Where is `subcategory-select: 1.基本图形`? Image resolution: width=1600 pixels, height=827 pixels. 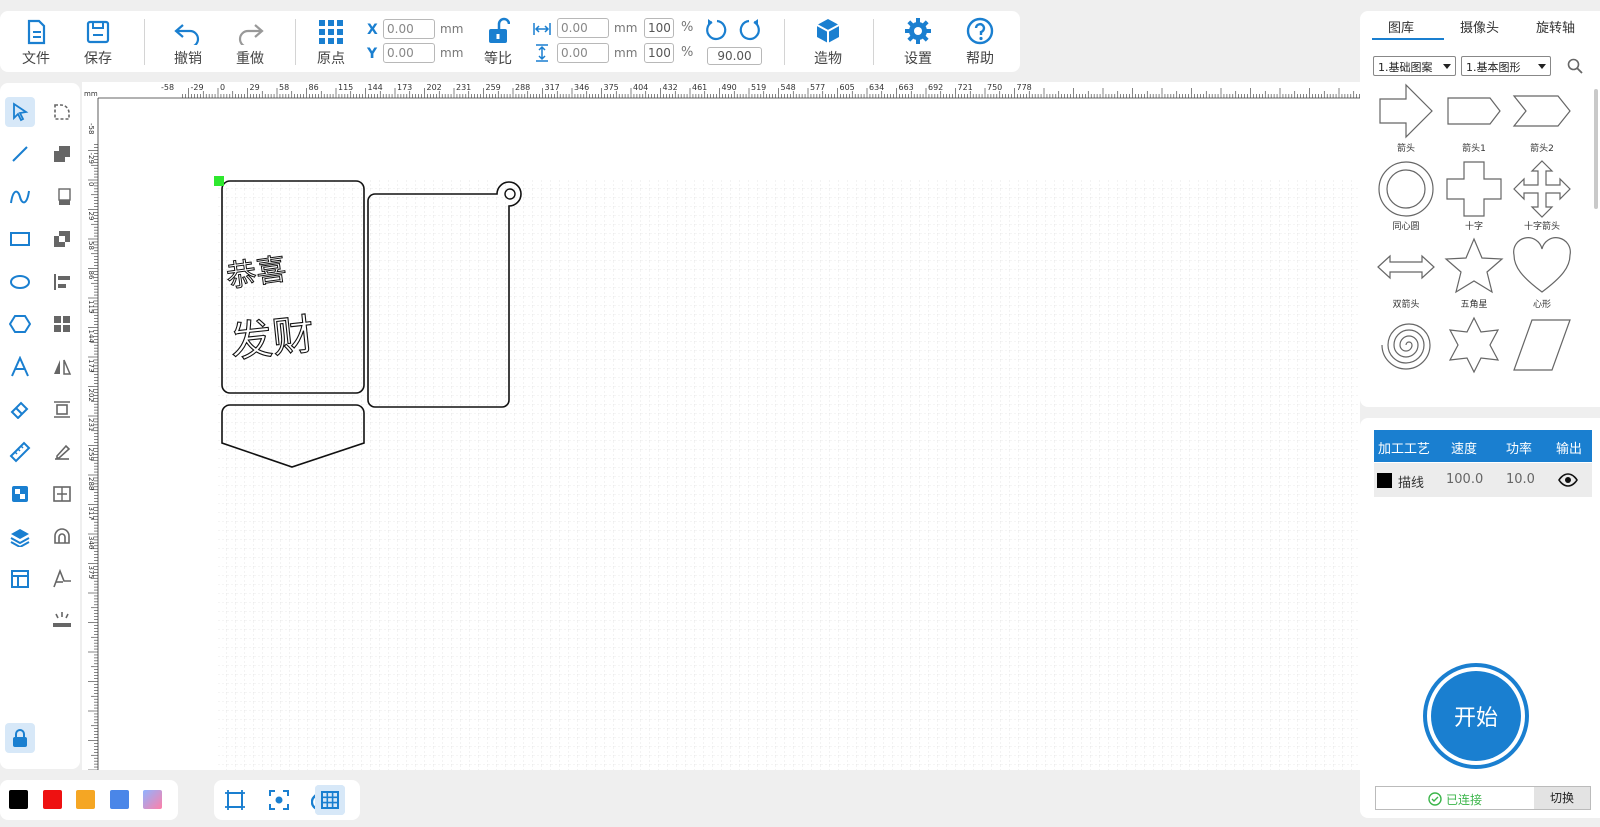 subcategory-select: 1.基本图形 is located at coordinates (1506, 66).